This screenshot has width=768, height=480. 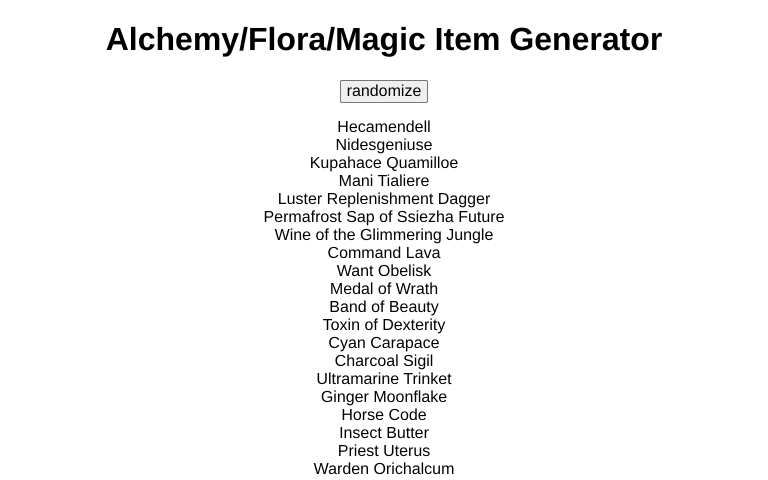 What do you see at coordinates (384, 39) in the screenshot?
I see `page-title: Alchemy/Flora/Magic Item Generator` at bounding box center [384, 39].